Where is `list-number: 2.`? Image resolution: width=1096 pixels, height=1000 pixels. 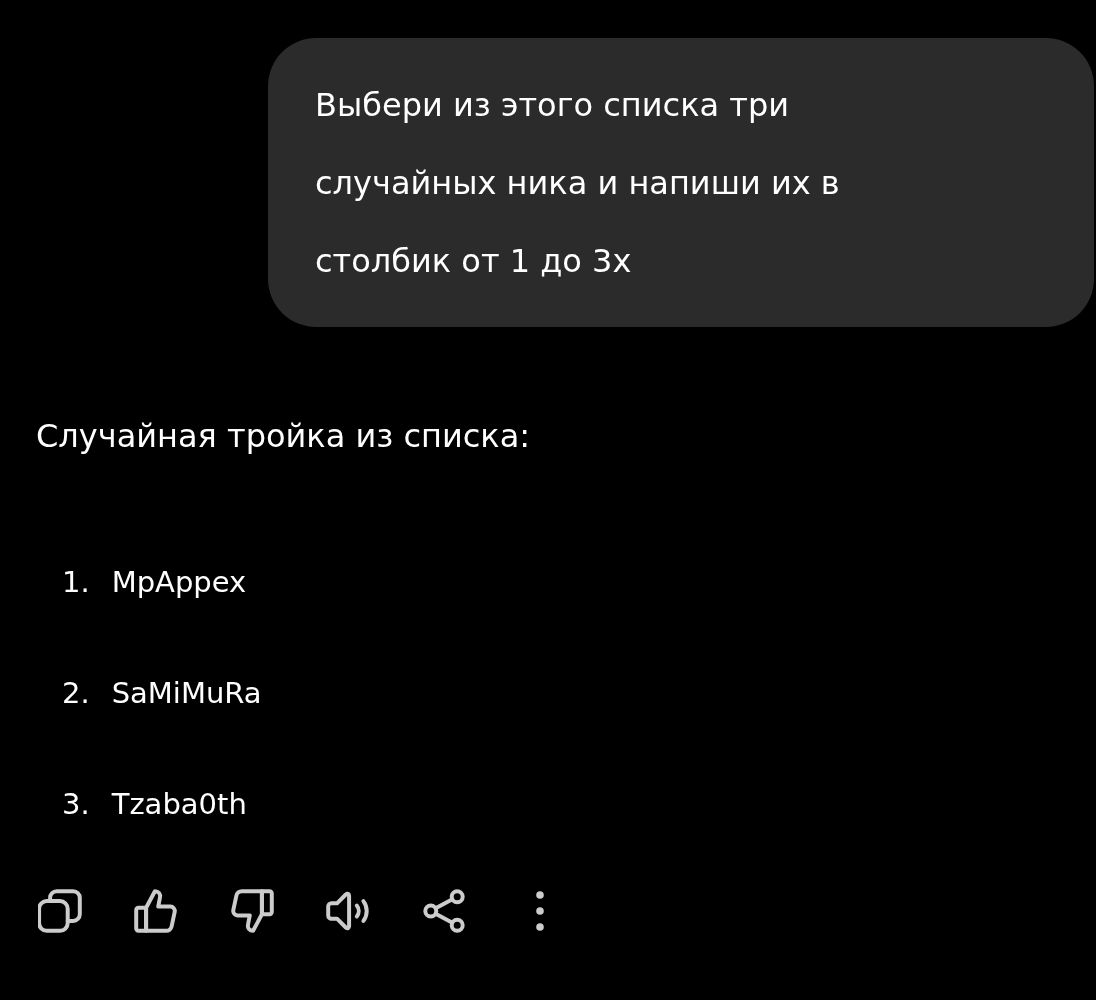
list-number: 2. is located at coordinates (76, 693).